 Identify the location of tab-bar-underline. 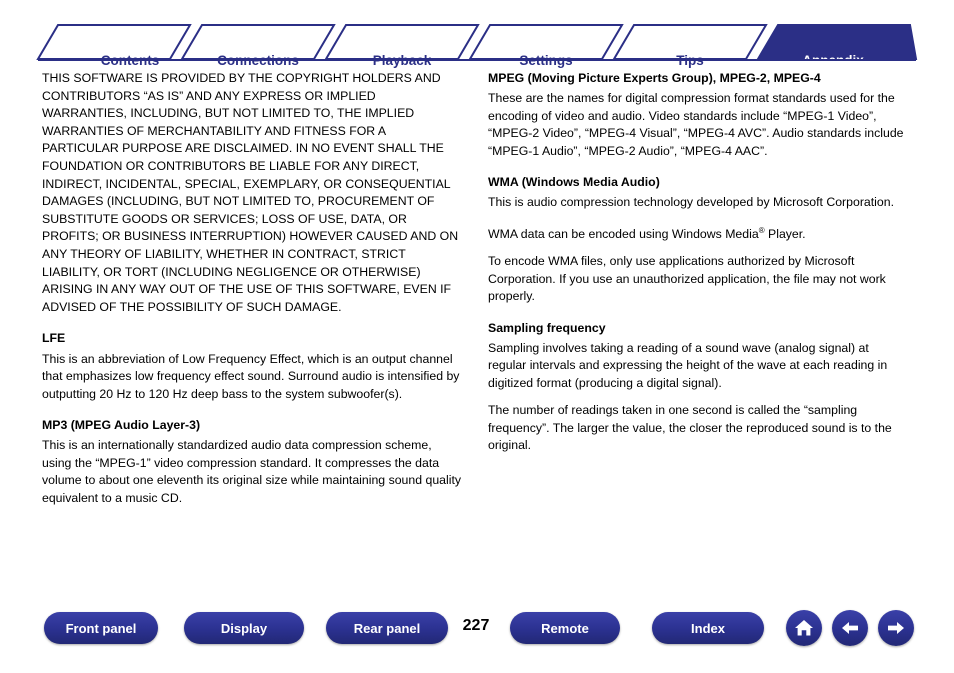
(477, 60).